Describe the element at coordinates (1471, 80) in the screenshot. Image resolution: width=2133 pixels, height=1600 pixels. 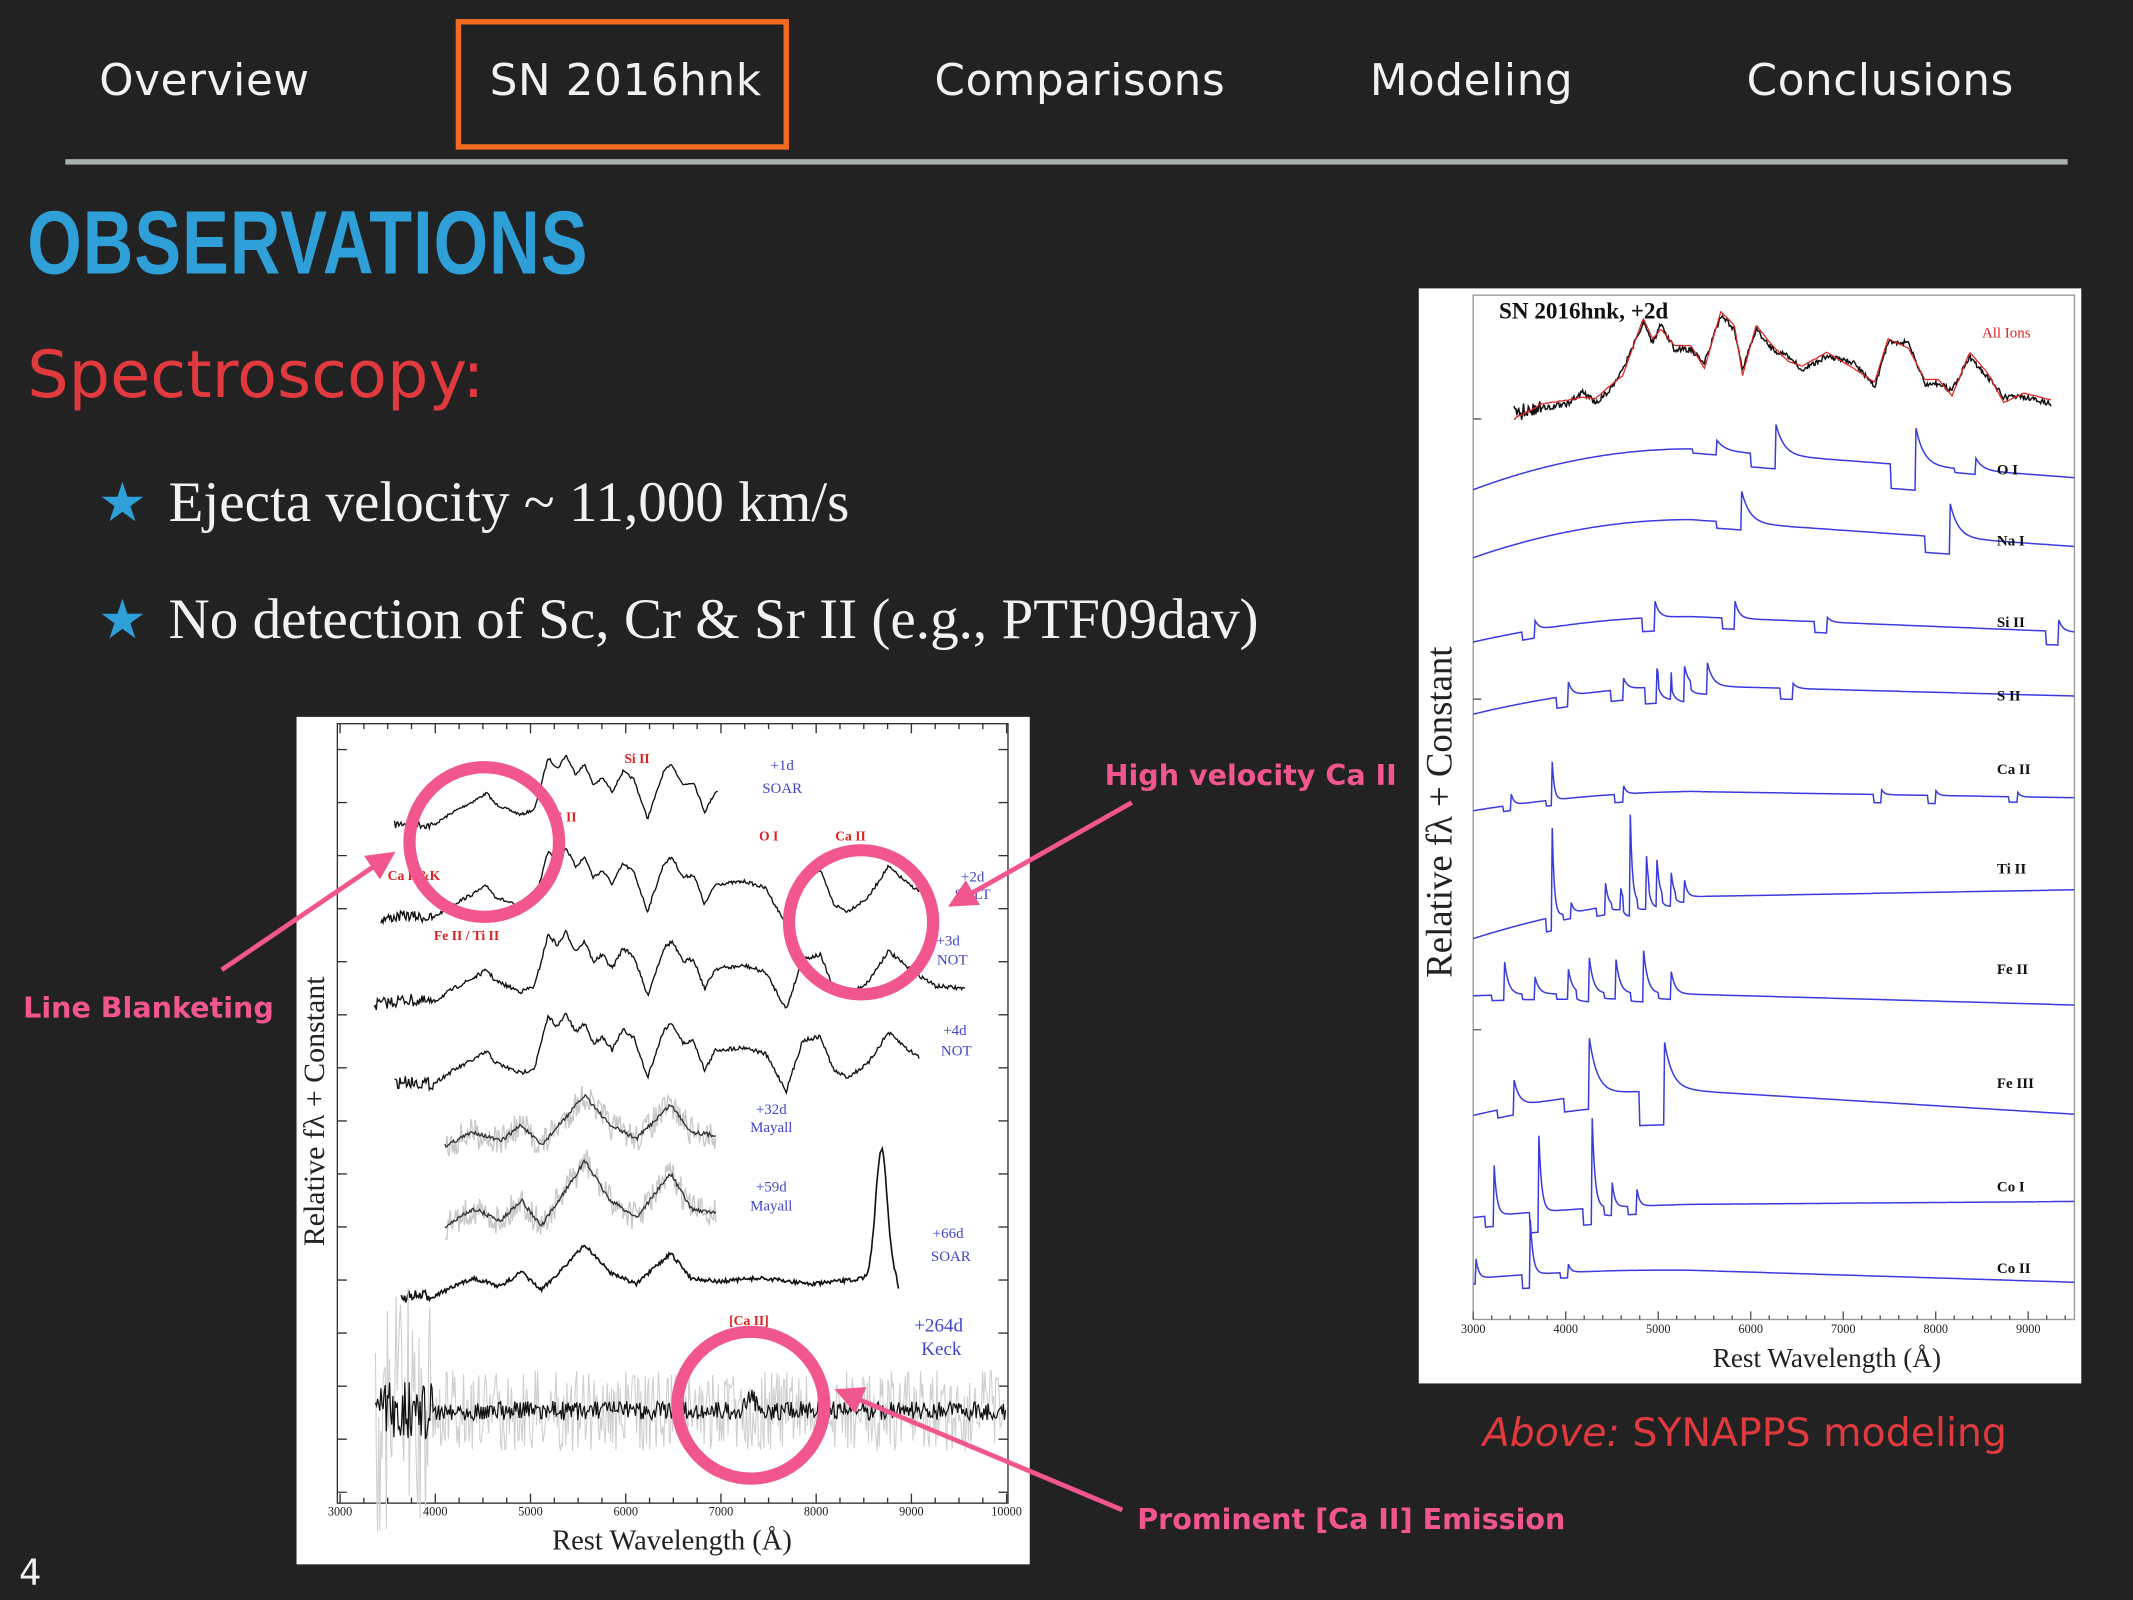
I see `nav-tab-modeling: Modeling` at that location.